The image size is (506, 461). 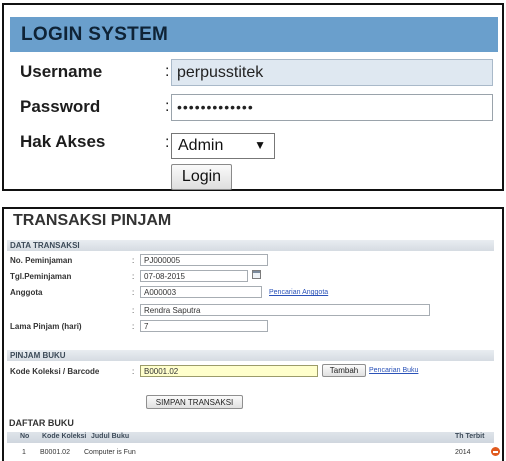 I want to click on simpan-transaksi-button: SIMPAN TRANSAKSI, so click(x=194, y=402).